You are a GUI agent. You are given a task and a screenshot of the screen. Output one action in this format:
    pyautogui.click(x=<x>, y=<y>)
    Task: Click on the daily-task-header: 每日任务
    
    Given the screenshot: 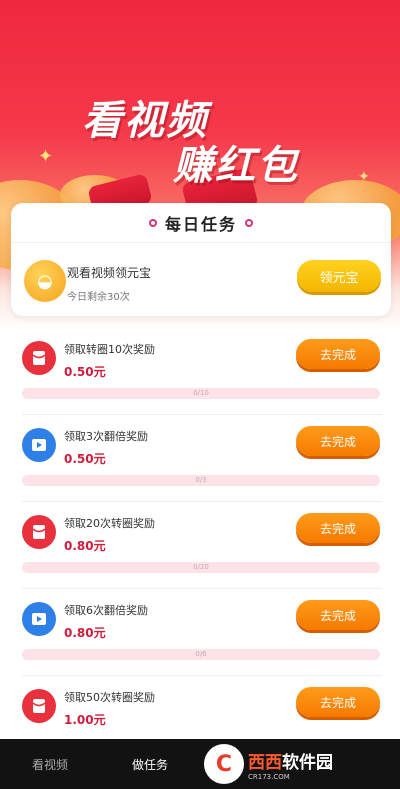 What is the action you would take?
    pyautogui.click(x=201, y=223)
    